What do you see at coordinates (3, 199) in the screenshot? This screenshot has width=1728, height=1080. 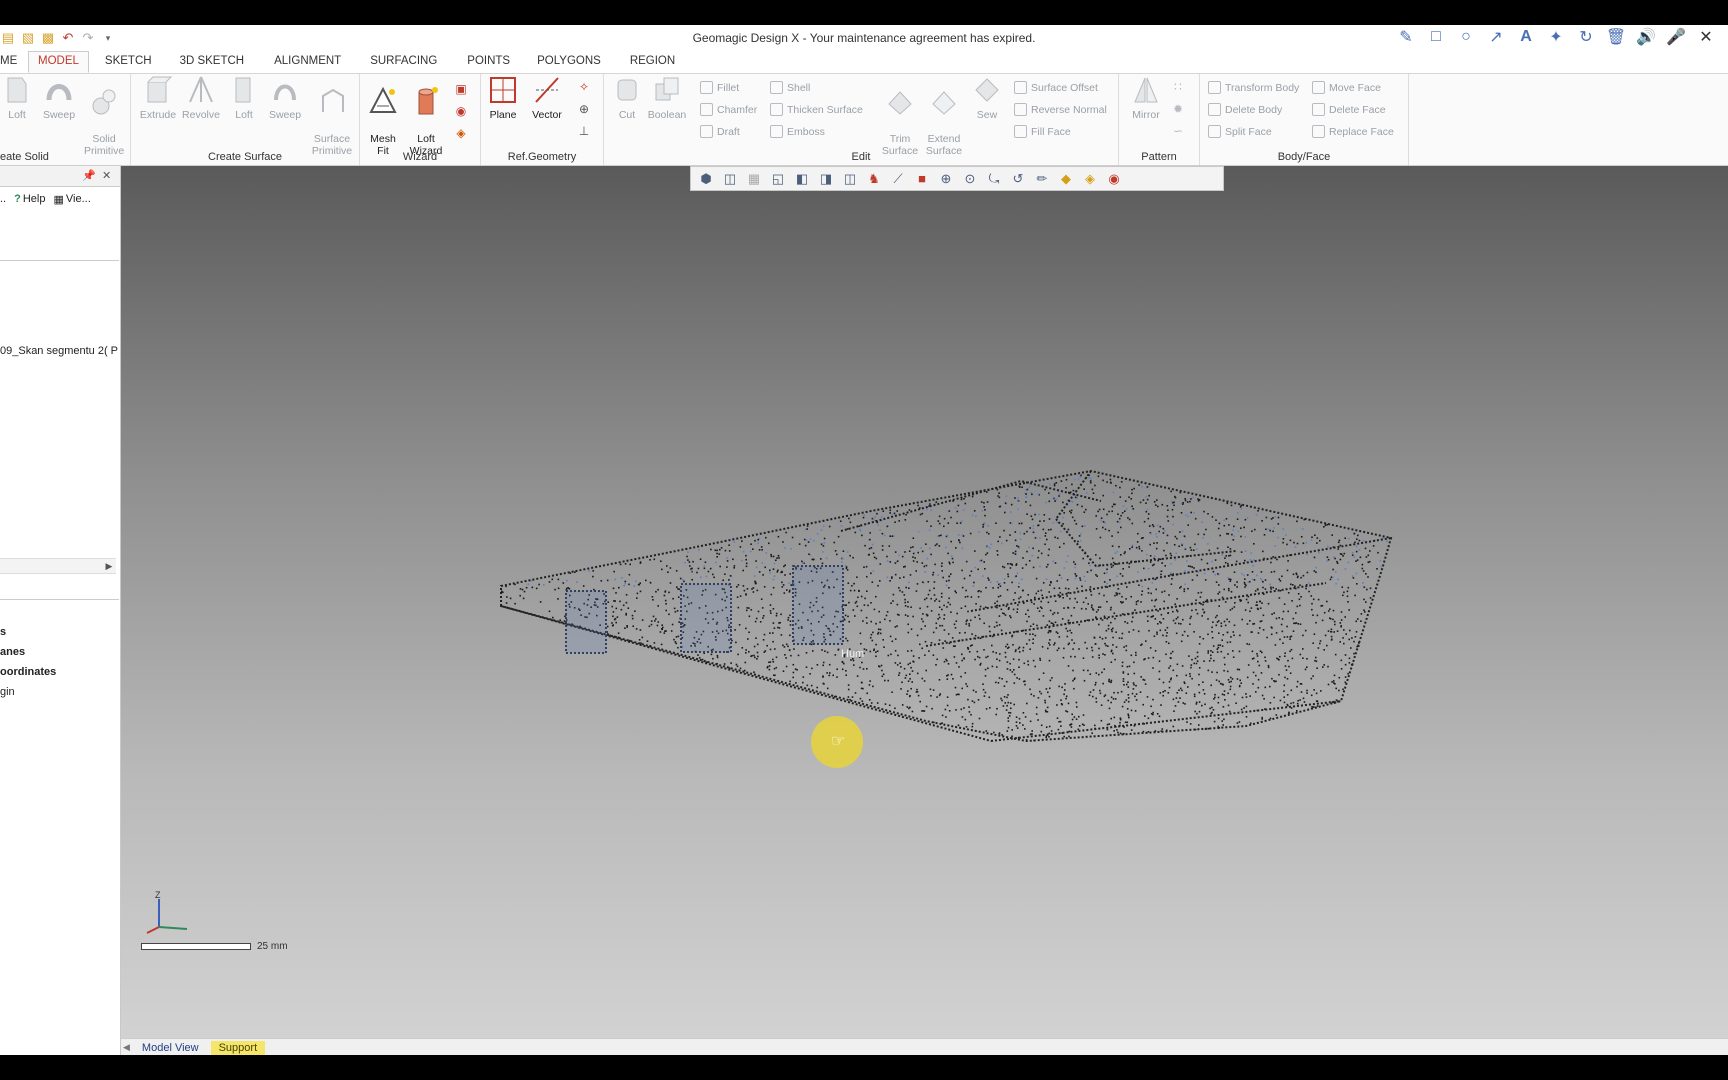 I see `panel-more-button: ..` at bounding box center [3, 199].